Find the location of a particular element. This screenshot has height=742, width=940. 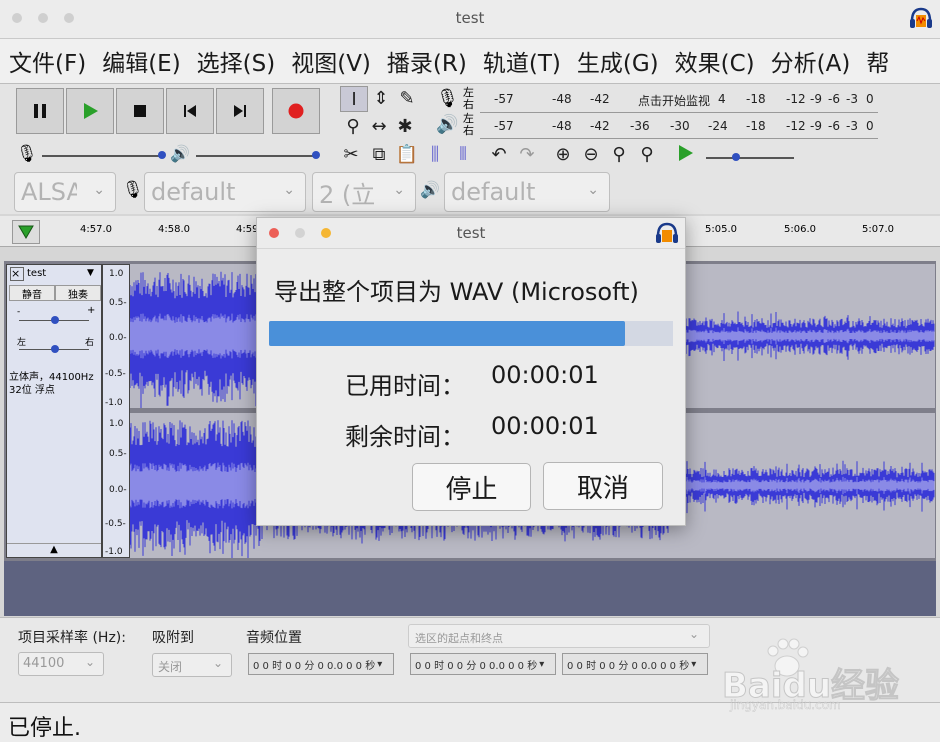

cancel-button: 取消 is located at coordinates (603, 486).